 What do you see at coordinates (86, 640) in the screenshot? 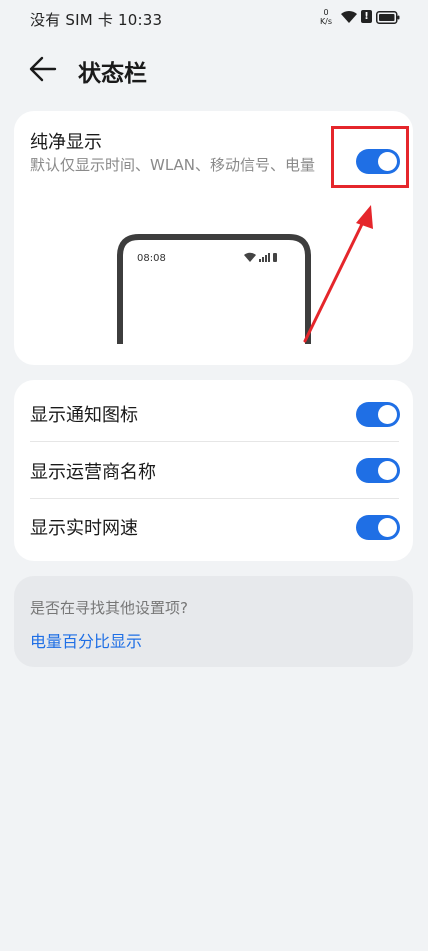
I see `battery-percentage-link: 电量百分比显示` at bounding box center [86, 640].